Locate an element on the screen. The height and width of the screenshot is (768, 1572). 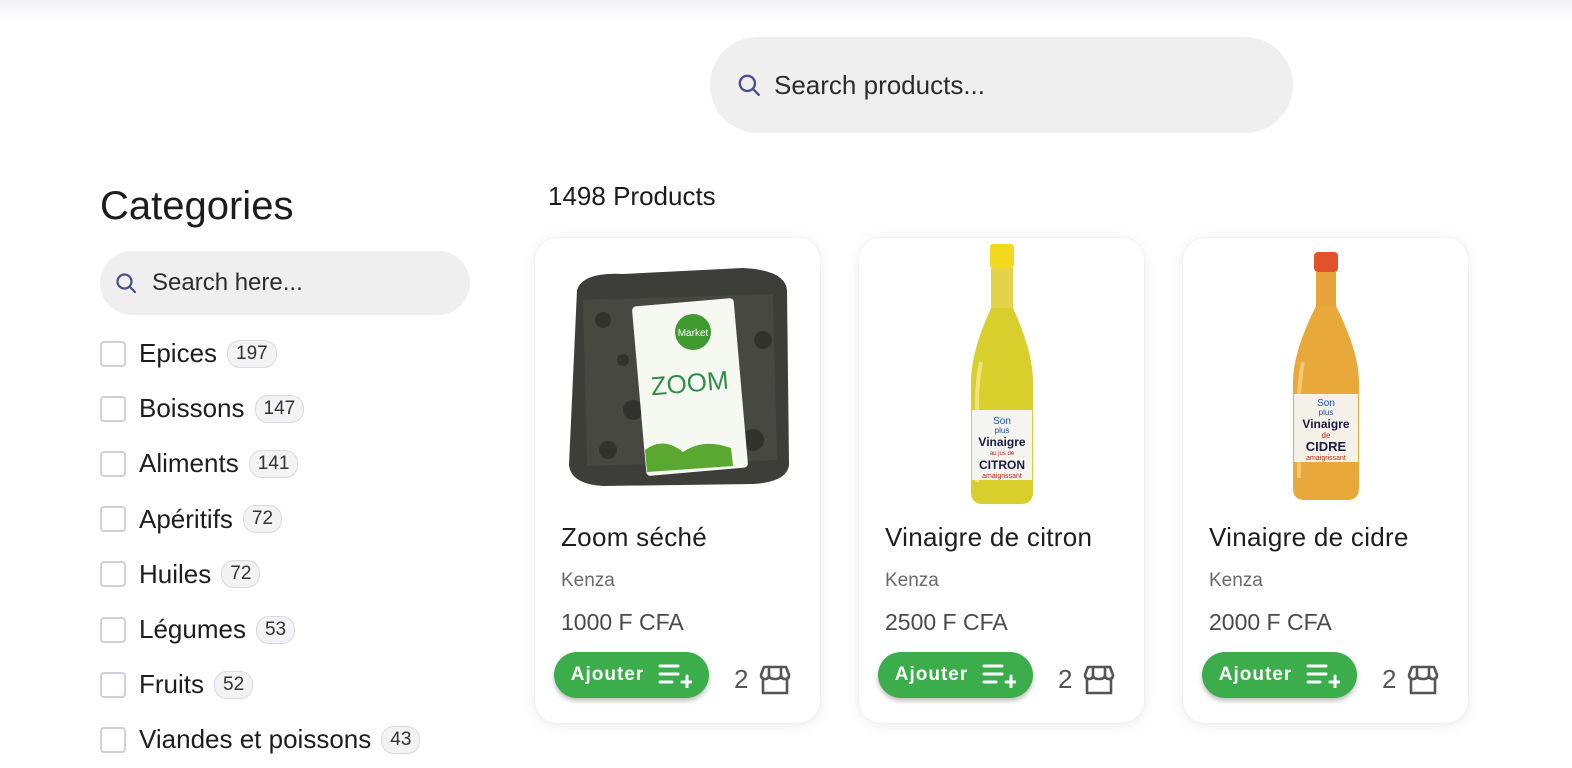
category-item: Légumes 53 is located at coordinates (260, 629).